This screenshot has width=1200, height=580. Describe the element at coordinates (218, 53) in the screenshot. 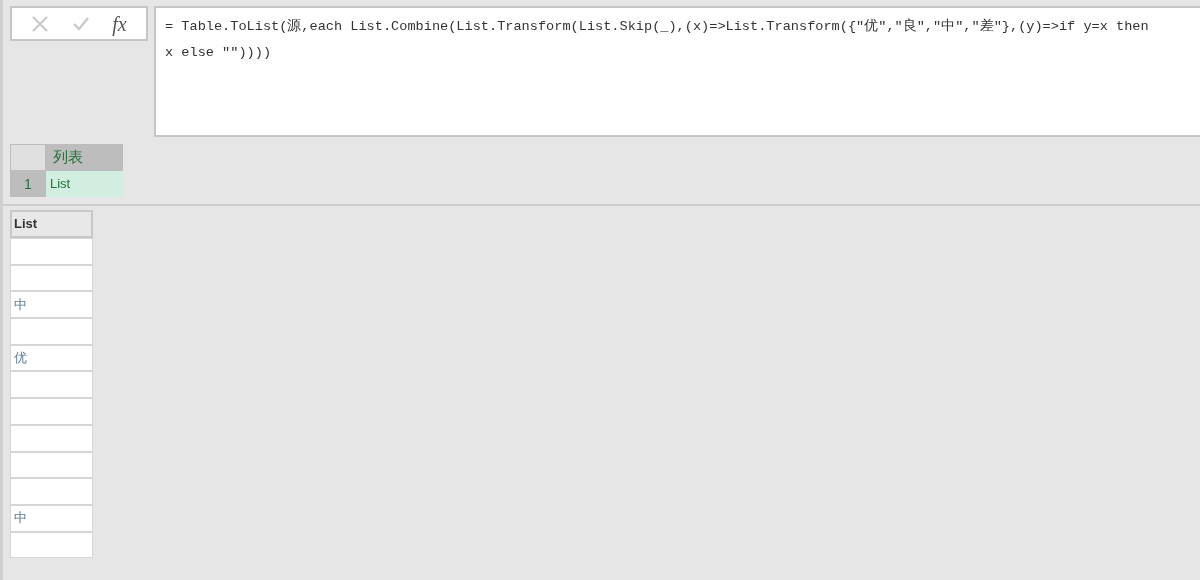

I see `formula-line: x else ""))))` at that location.